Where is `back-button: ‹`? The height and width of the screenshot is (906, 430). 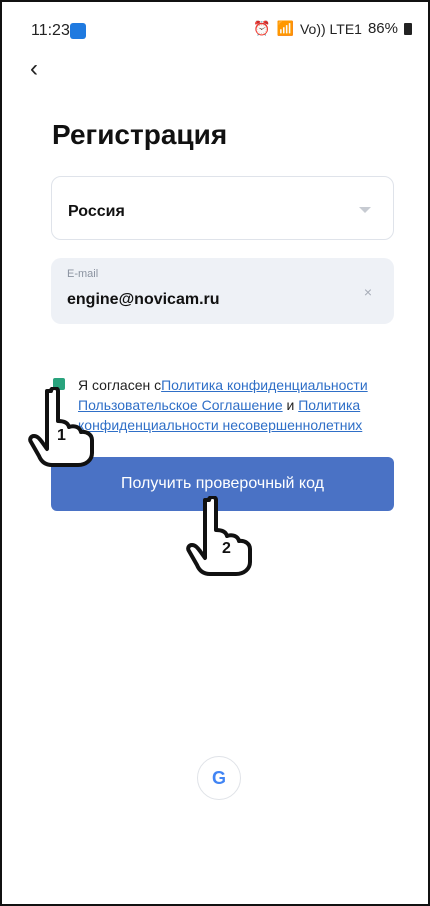 back-button: ‹ is located at coordinates (34, 69).